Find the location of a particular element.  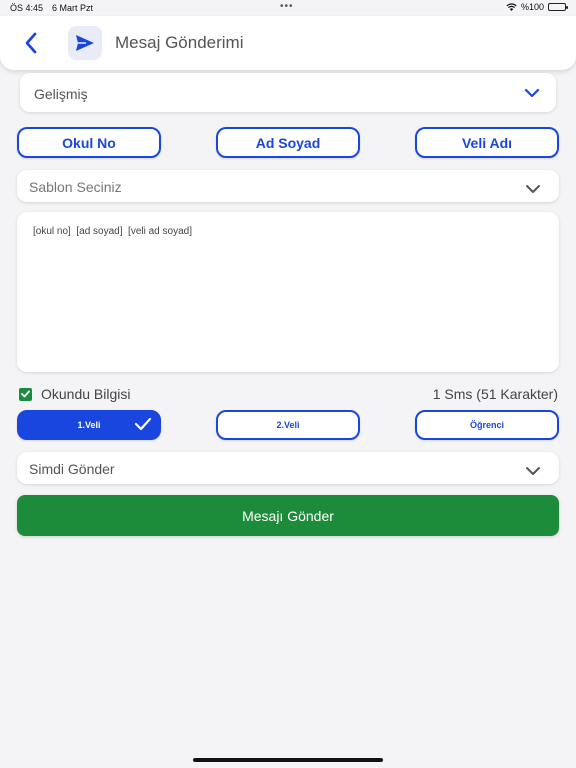

insert-okul-no-button: Okul No is located at coordinates (89, 142).